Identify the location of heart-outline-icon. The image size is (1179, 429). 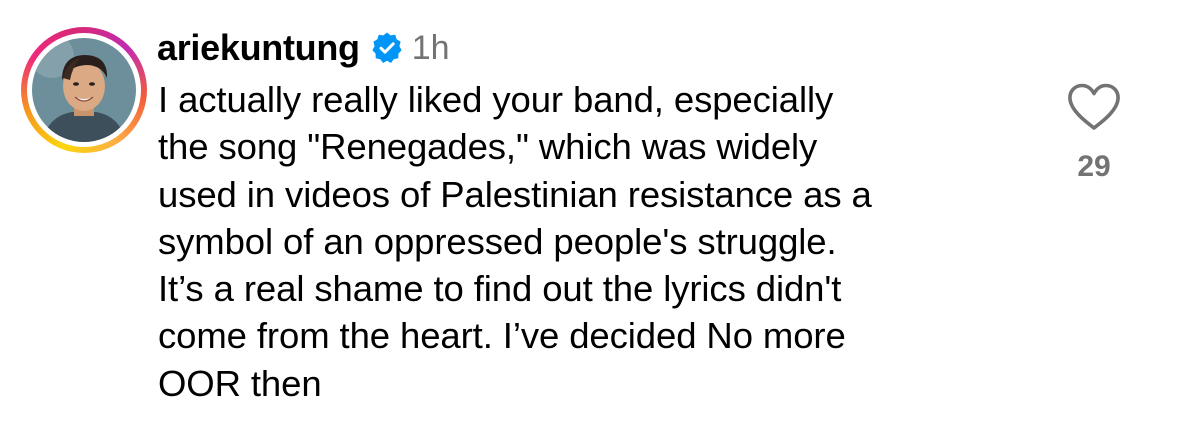
(1094, 106).